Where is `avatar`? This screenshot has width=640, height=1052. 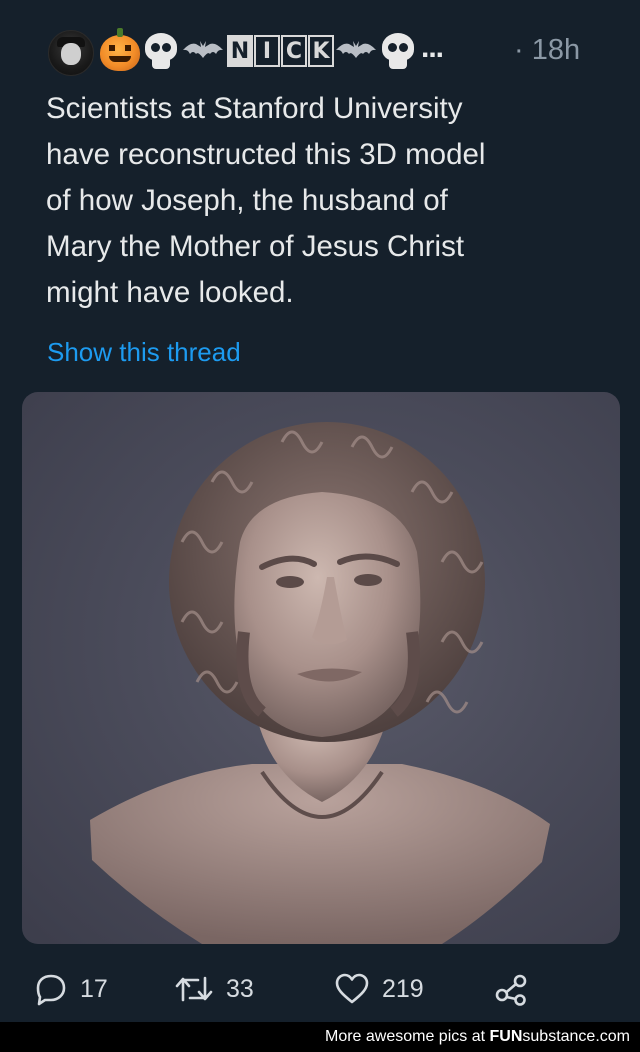 avatar is located at coordinates (71, 53).